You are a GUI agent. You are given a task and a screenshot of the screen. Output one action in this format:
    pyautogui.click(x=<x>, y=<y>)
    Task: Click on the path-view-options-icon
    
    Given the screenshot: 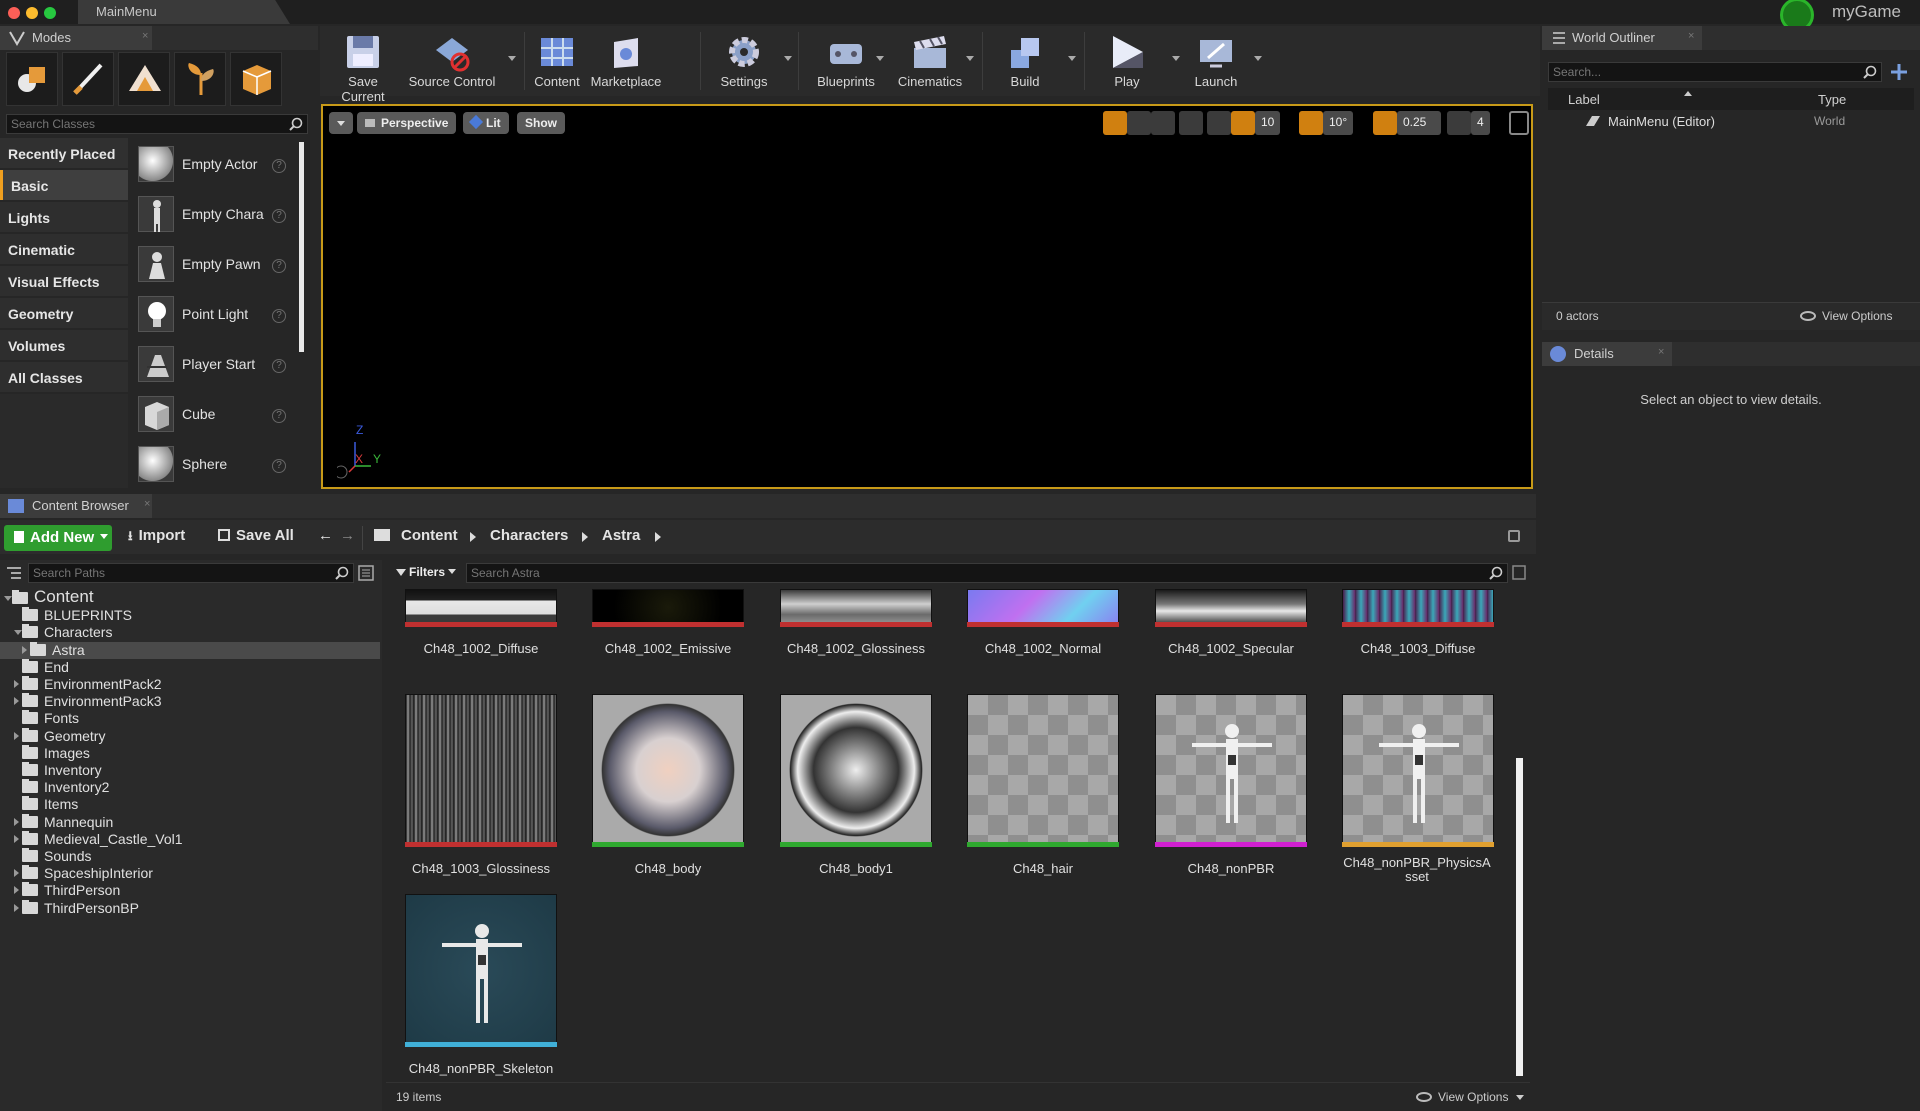 What is the action you would take?
    pyautogui.click(x=366, y=573)
    